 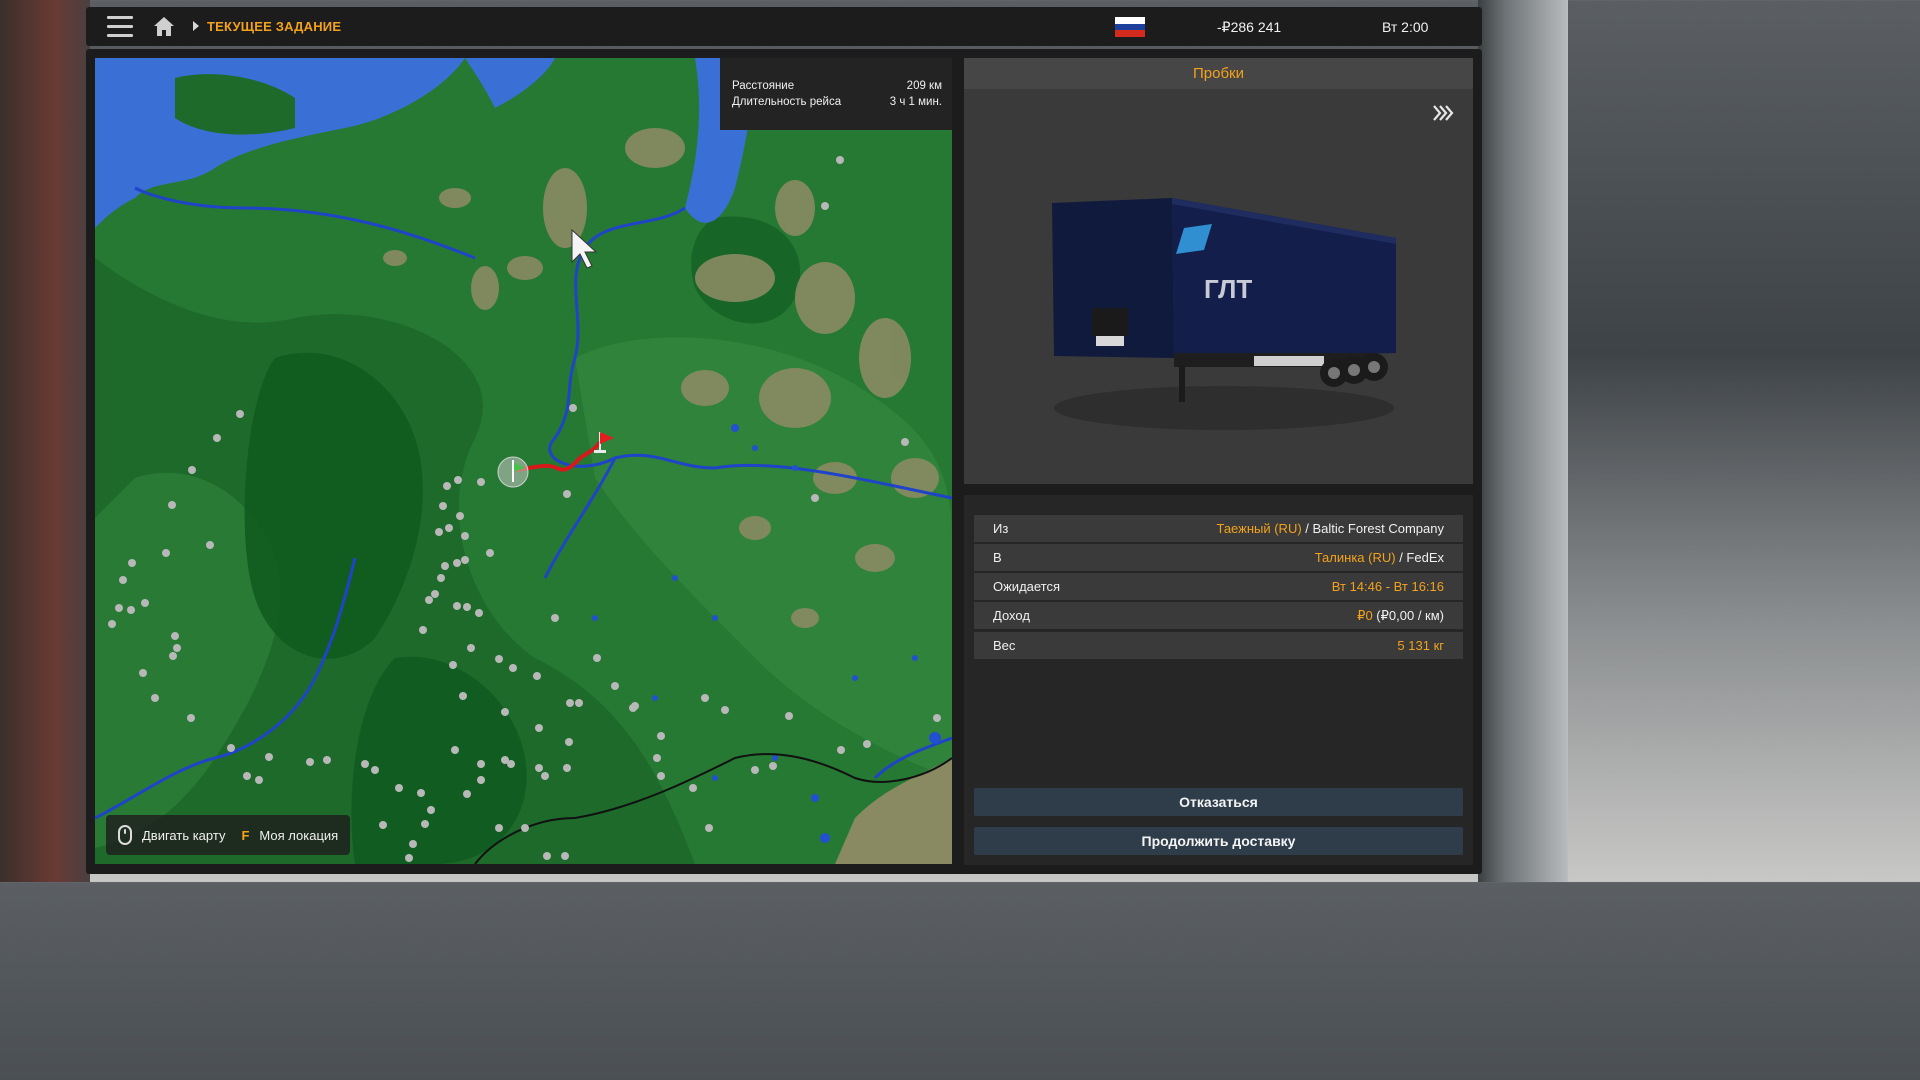 I want to click on weight-value: 5 131 кг, so click(x=1420, y=645).